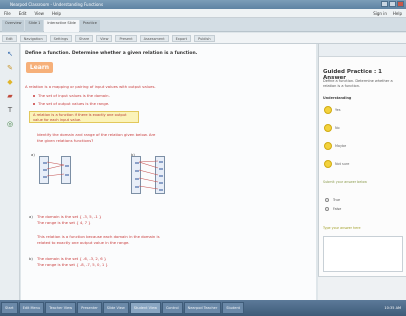 The height and width of the screenshot is (316, 406). What do you see at coordinates (61, 308) in the screenshot?
I see `taskbar-teacher-view: Teacher View` at bounding box center [61, 308].